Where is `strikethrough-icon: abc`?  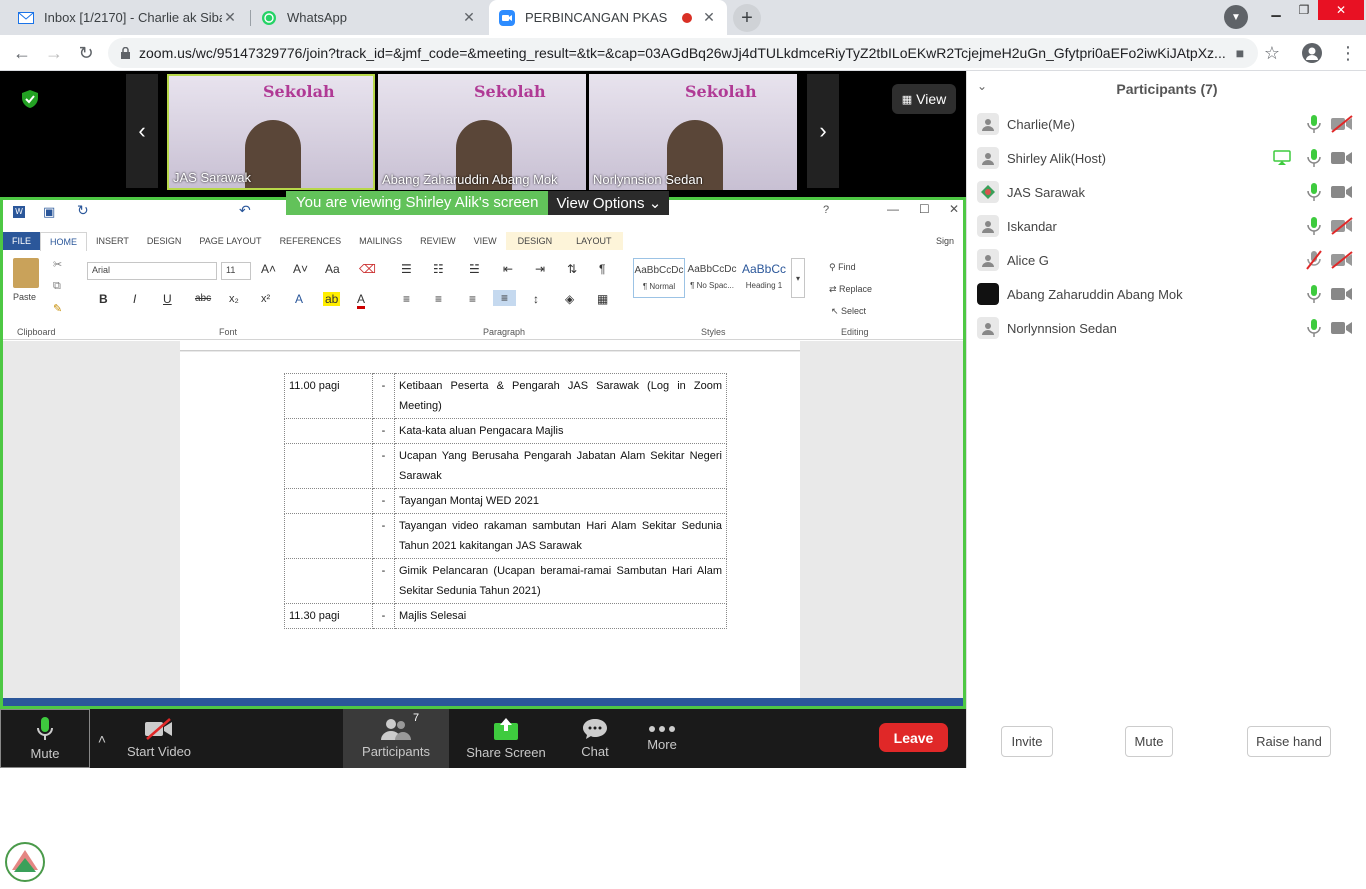
strikethrough-icon: abc is located at coordinates (203, 298).